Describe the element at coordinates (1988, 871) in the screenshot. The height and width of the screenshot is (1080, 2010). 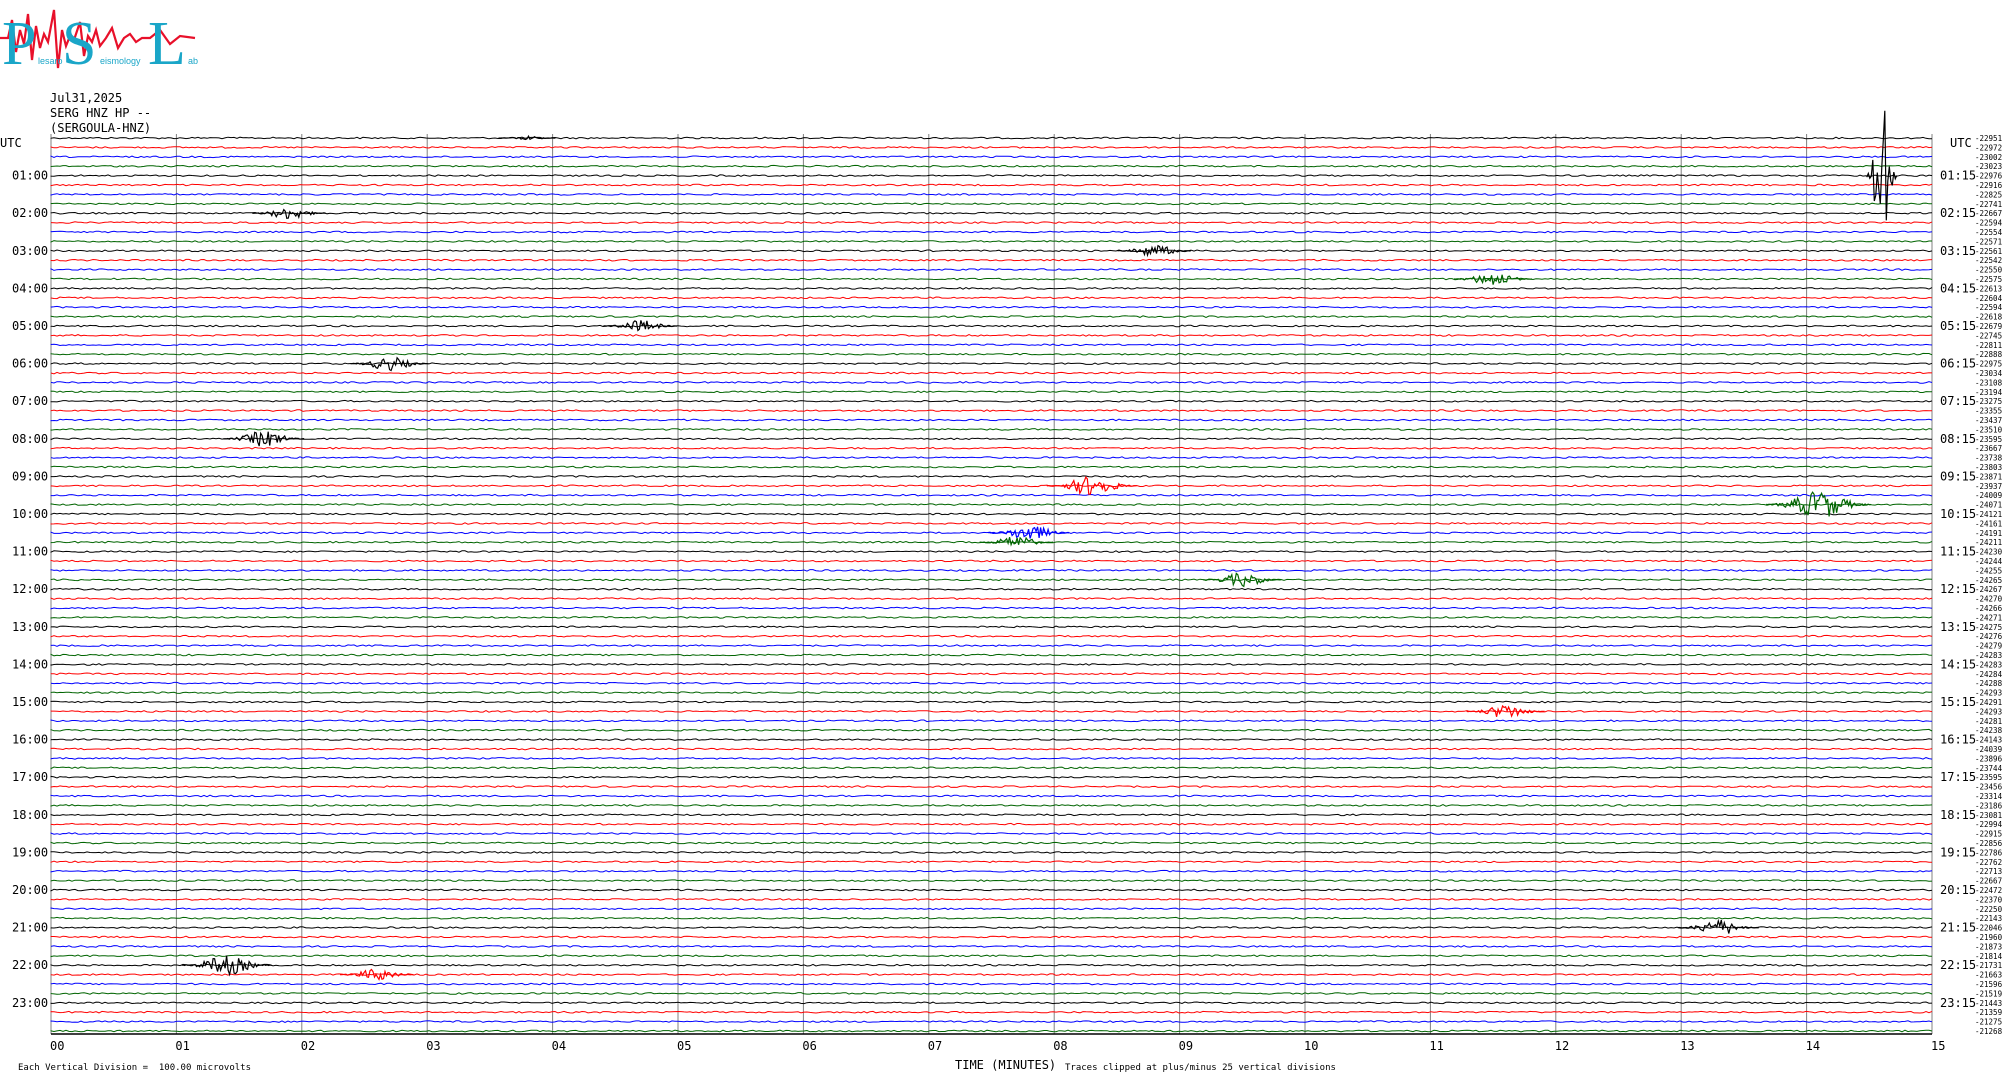
I see `trace-offset-label: -22713` at that location.